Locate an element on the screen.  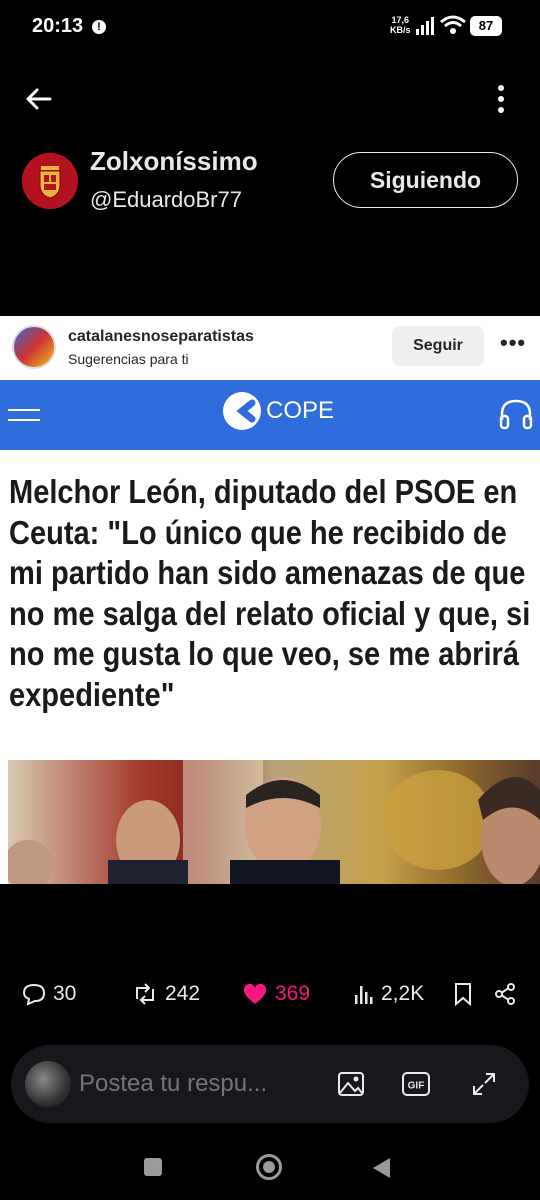
more-vertical-icon is located at coordinates (501, 99).